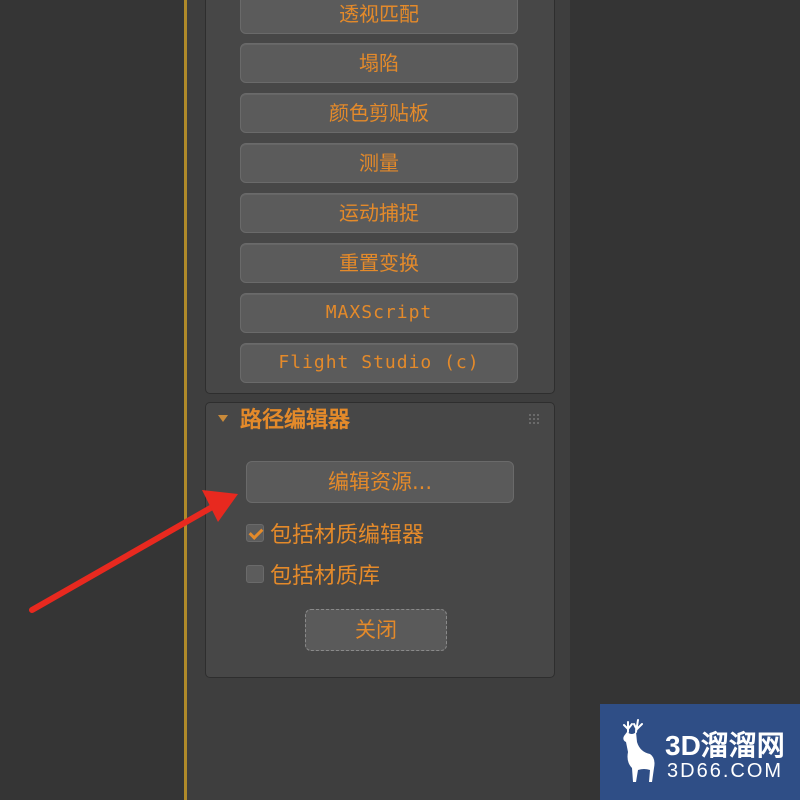  What do you see at coordinates (534, 419) in the screenshot?
I see `grip-dots-icon` at bounding box center [534, 419].